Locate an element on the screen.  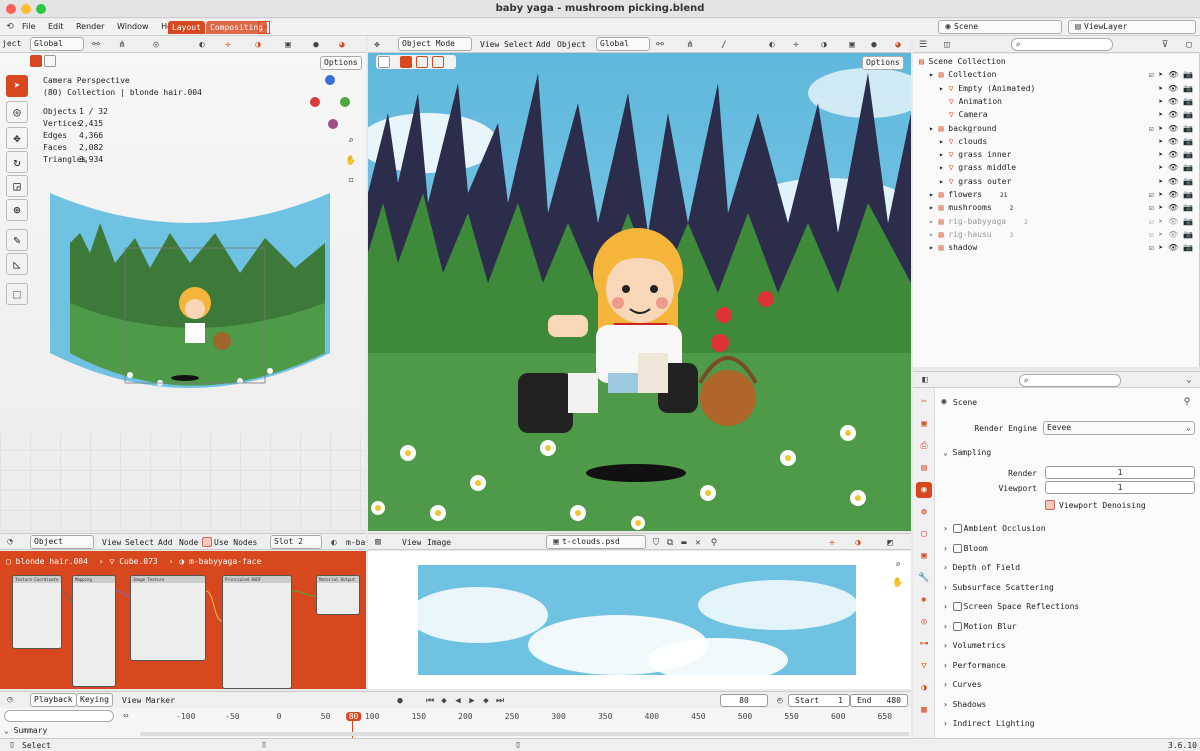
left-options-button: Options is located at coordinates (341, 63).